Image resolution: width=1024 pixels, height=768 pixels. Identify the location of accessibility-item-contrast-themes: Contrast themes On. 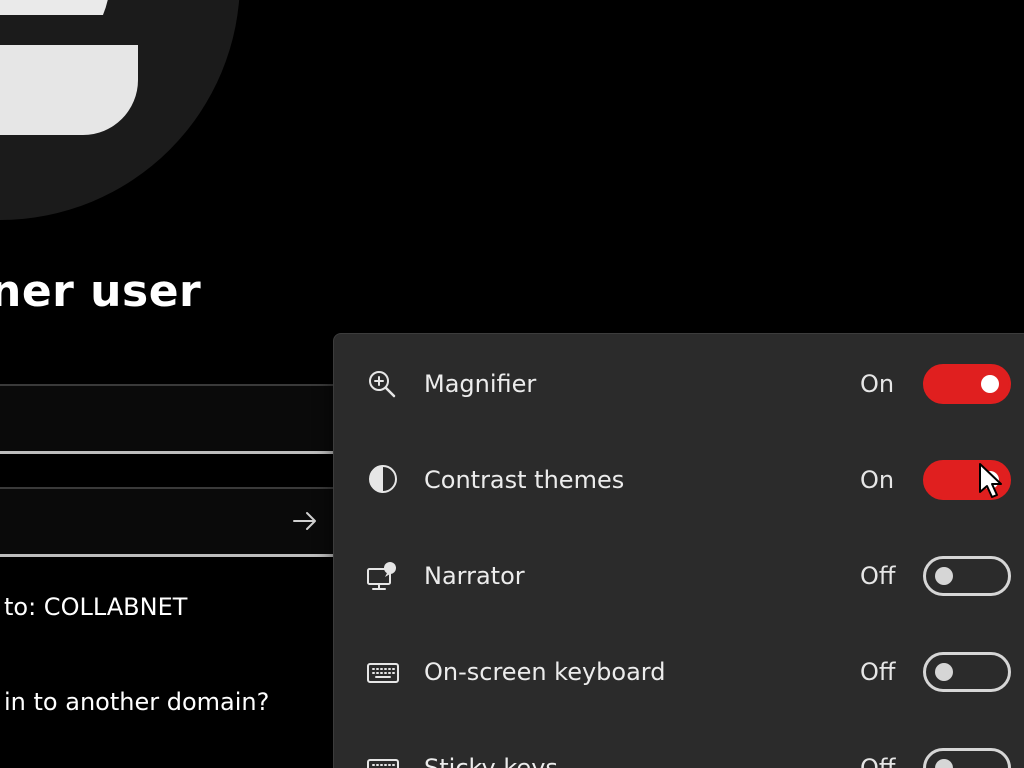
(679, 480).